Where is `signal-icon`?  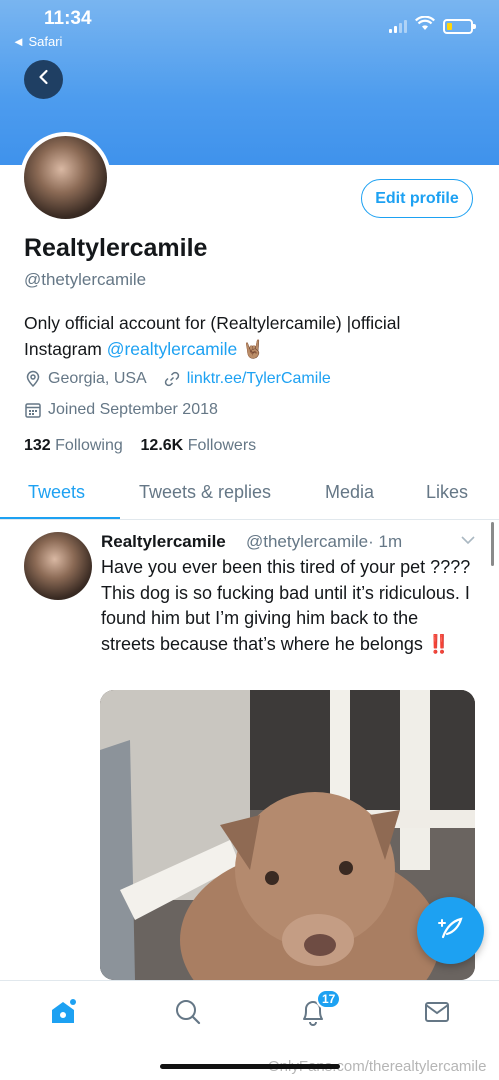
signal-icon is located at coordinates (398, 26).